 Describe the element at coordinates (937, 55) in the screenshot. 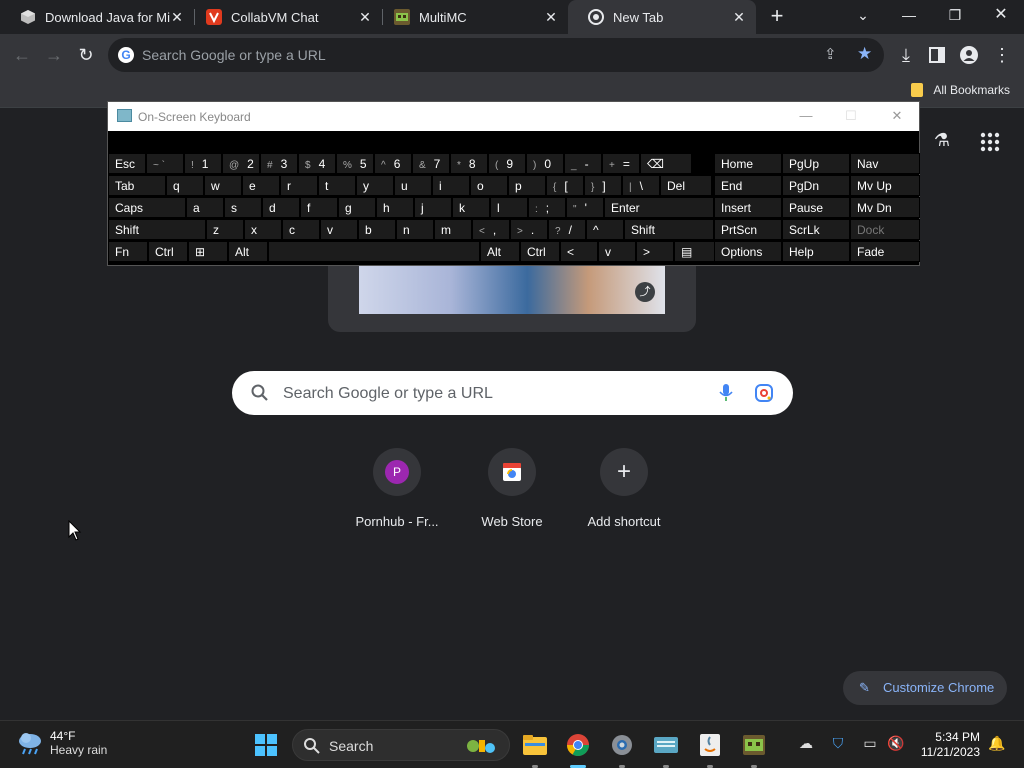

I see `side-panel-icon` at that location.